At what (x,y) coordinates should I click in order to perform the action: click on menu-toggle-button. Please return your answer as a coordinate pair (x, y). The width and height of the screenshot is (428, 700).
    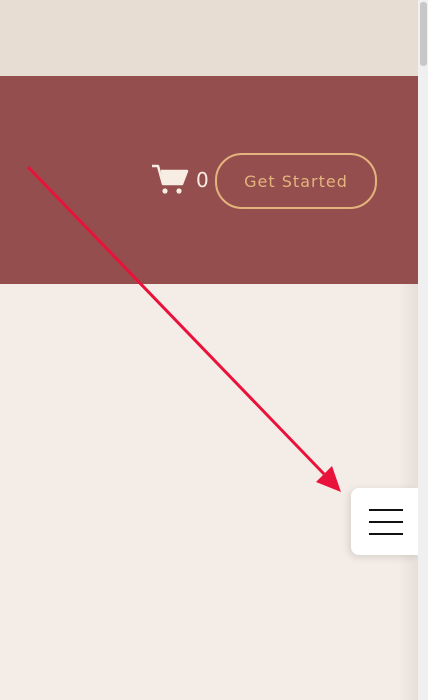
    Looking at the image, I should click on (384, 521).